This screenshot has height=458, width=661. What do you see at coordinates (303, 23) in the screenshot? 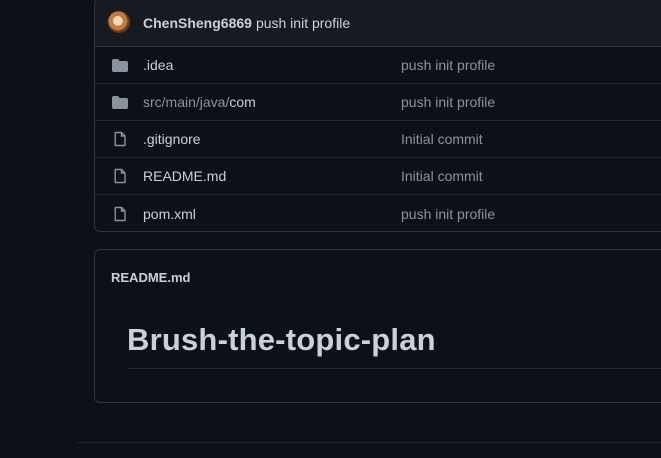
I see `commit-message-link: push init profile` at bounding box center [303, 23].